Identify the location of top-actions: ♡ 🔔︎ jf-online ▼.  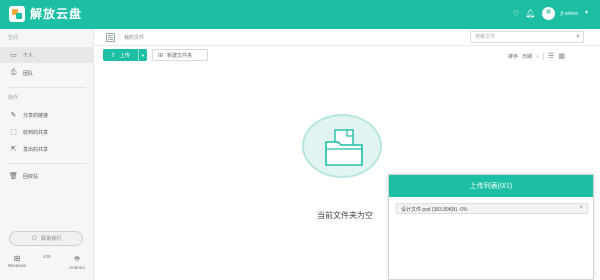
(550, 13).